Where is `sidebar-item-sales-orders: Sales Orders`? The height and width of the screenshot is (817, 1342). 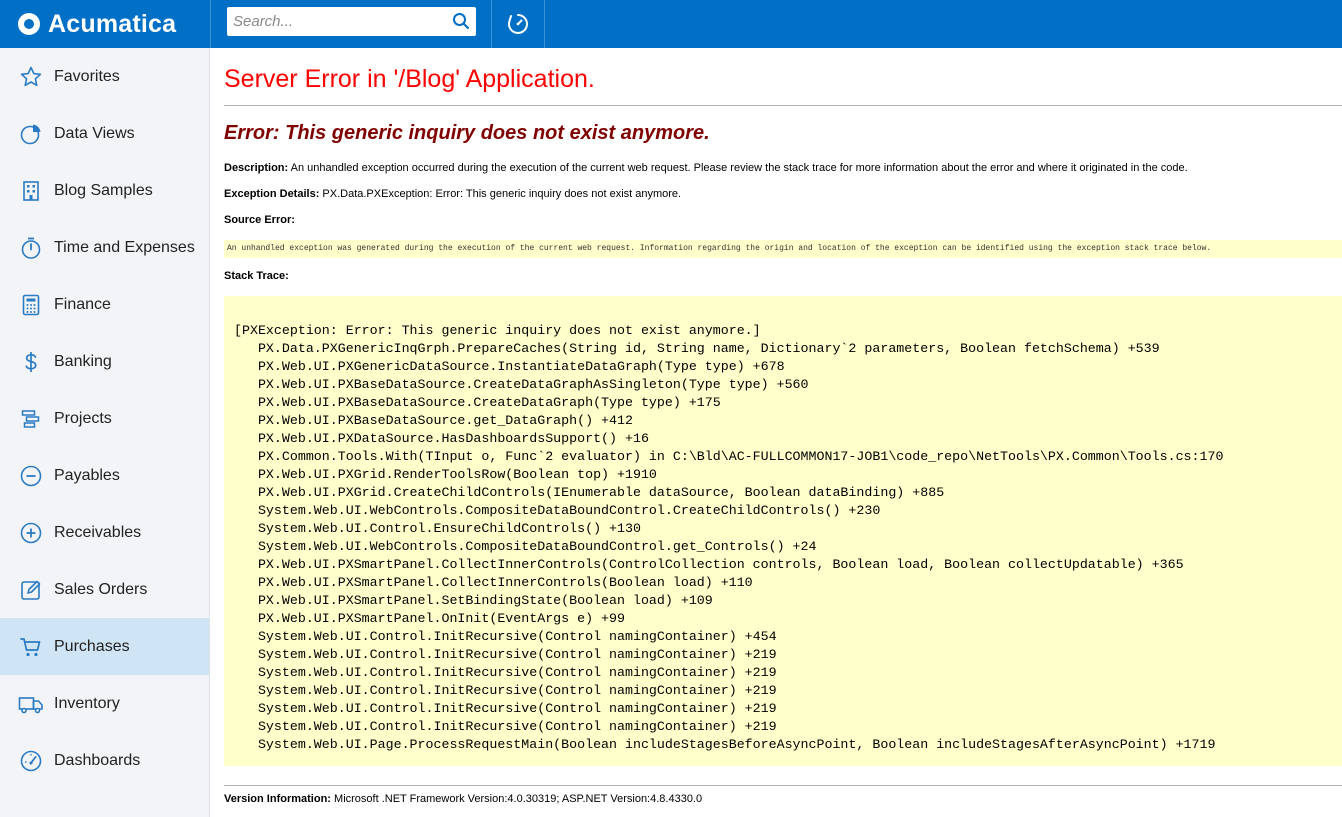 sidebar-item-sales-orders: Sales Orders is located at coordinates (104, 589).